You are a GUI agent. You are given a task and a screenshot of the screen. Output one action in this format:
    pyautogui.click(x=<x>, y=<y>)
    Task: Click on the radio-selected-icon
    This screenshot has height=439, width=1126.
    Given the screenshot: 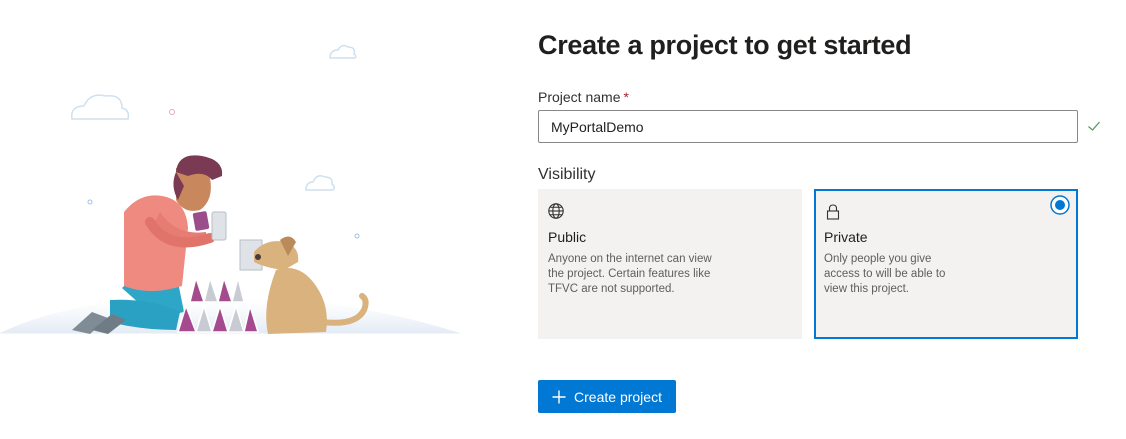 What is the action you would take?
    pyautogui.click(x=1060, y=205)
    